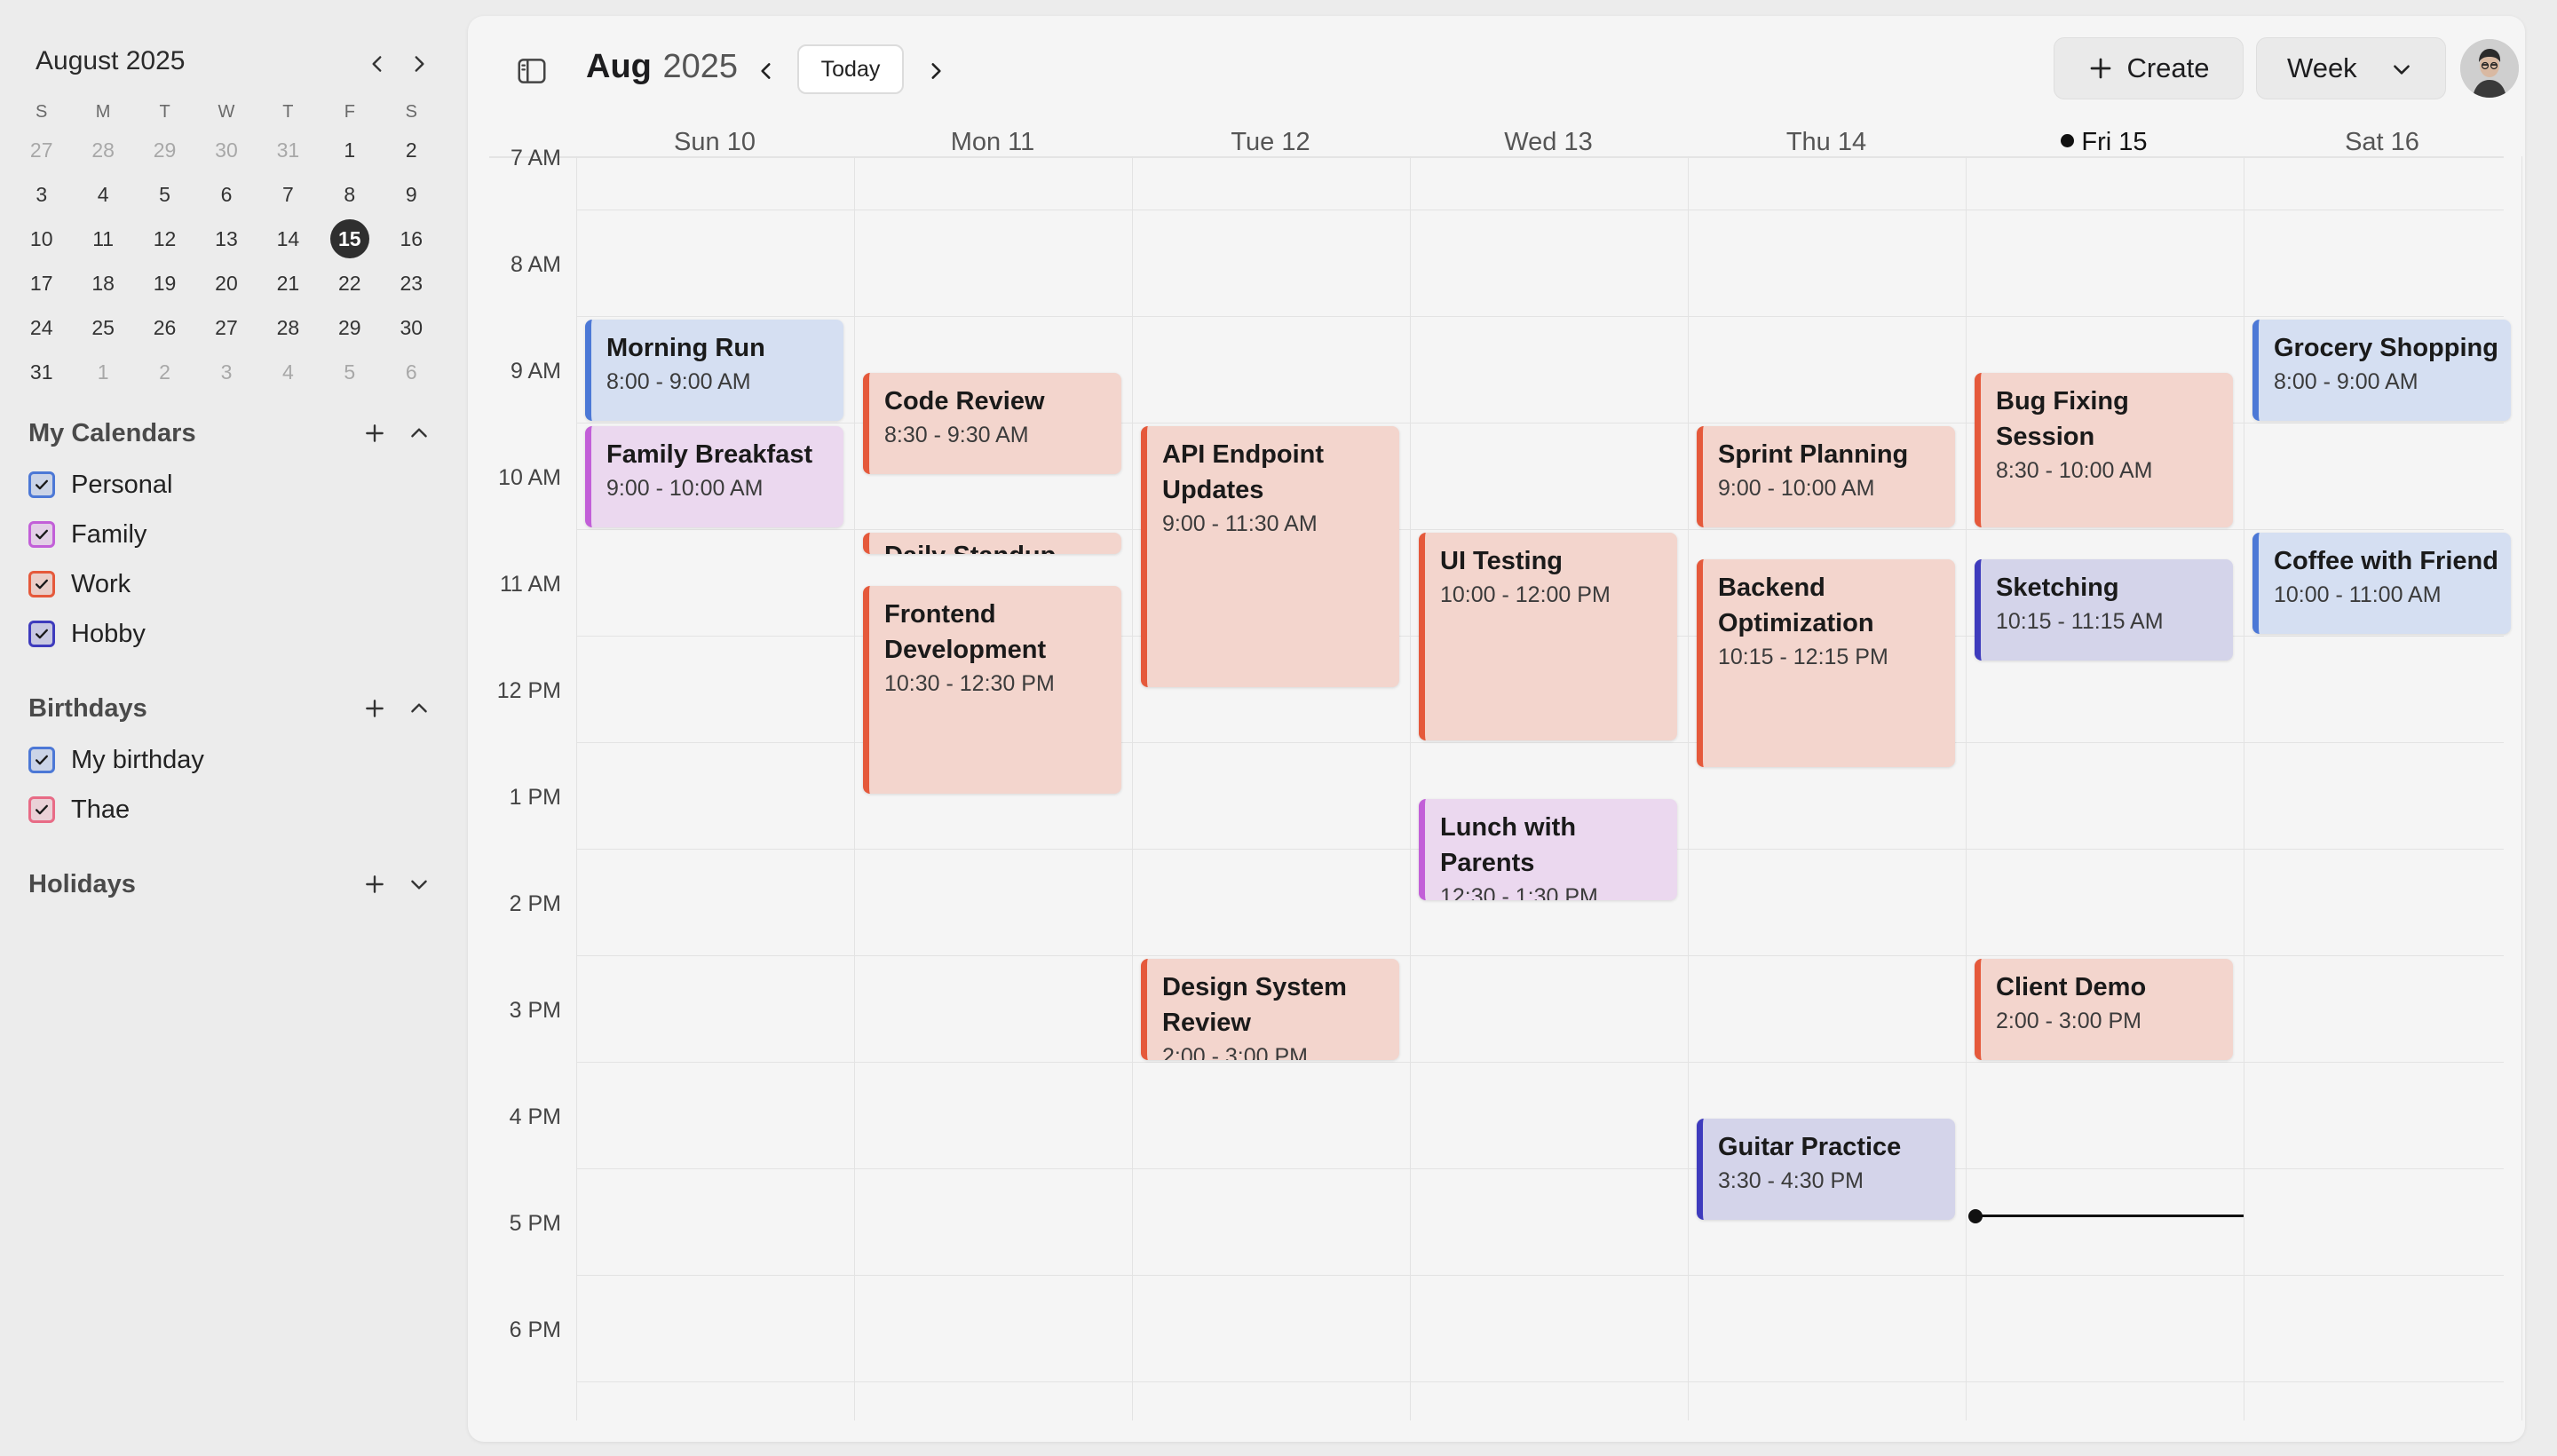 The height and width of the screenshot is (1456, 2557). I want to click on mini-calendar-day: 25, so click(102, 327).